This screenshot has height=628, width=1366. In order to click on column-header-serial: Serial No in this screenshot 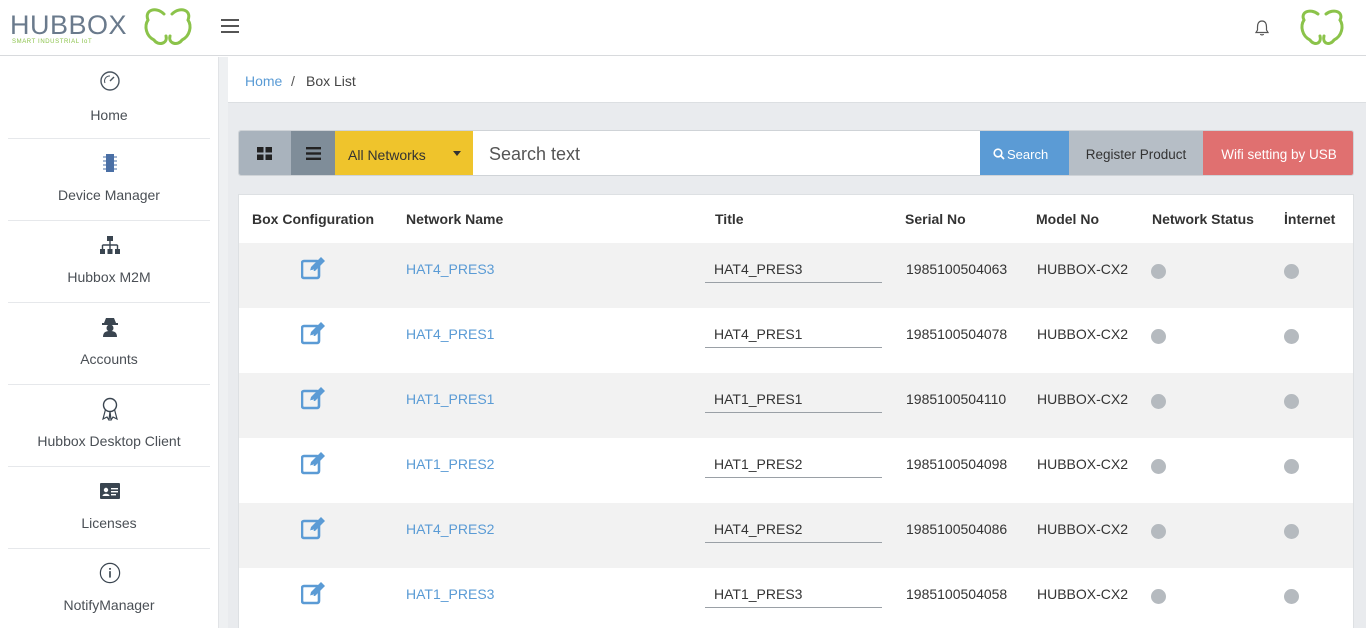, I will do `click(935, 219)`.